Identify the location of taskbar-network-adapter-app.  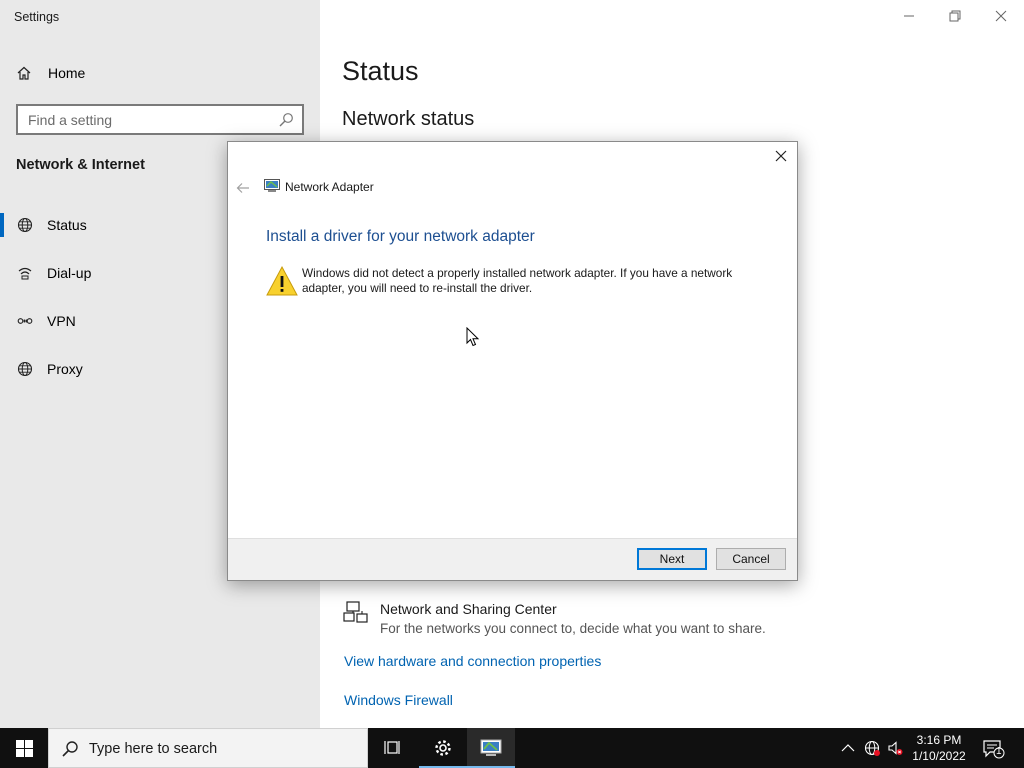
(491, 748).